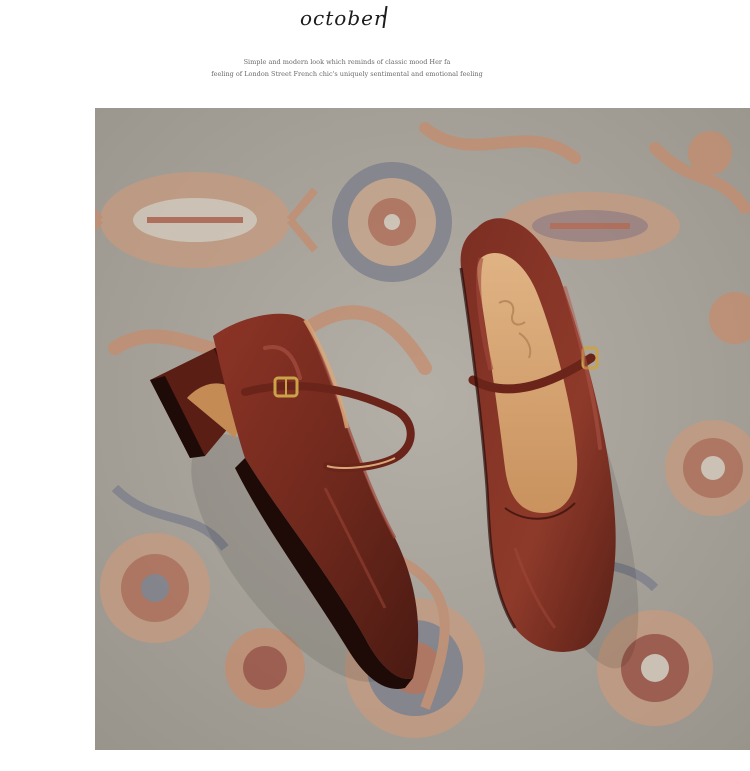  Describe the element at coordinates (342, 18) in the screenshot. I see `brand-logo: october` at that location.